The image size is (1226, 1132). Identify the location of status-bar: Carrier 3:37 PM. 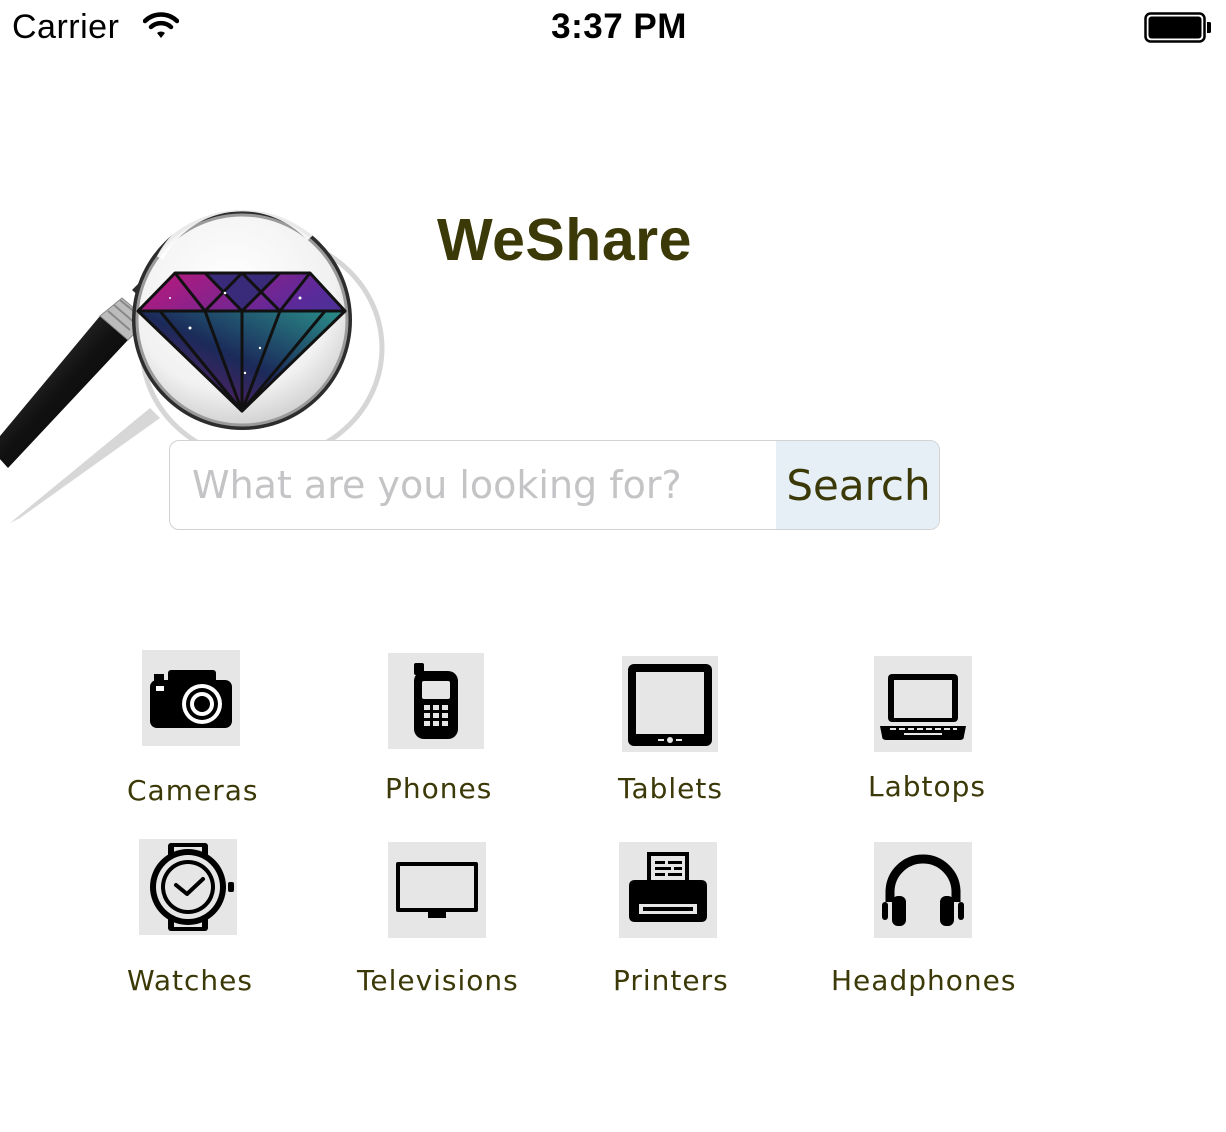
(613, 28).